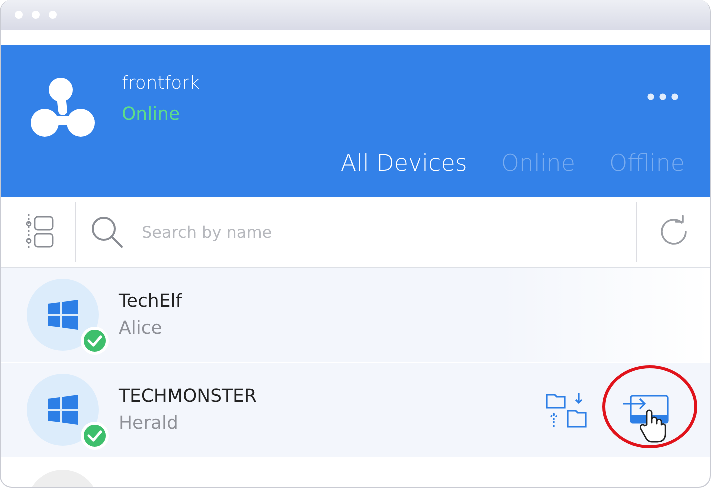 This screenshot has height=488, width=711. I want to click on device-name: TECHMONSTER, so click(188, 396).